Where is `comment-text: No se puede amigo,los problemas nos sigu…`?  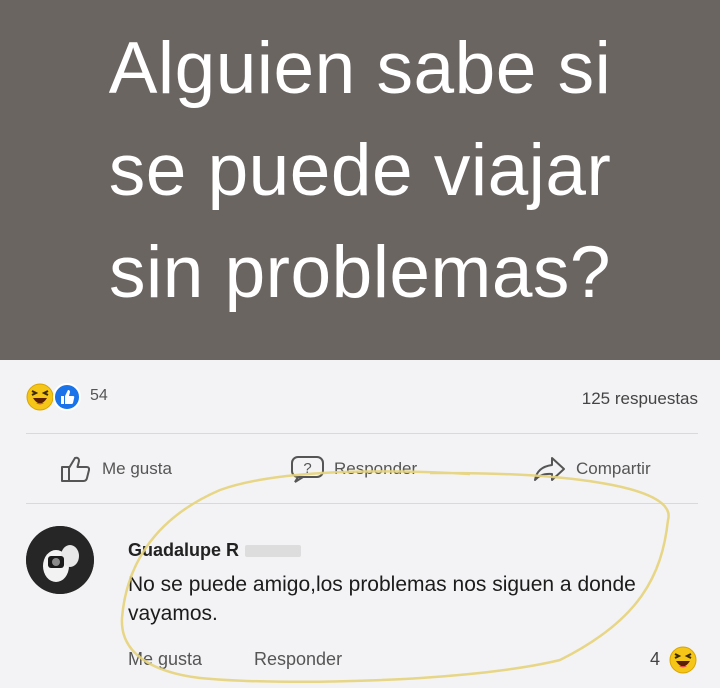 comment-text: No se puede amigo,los problemas nos sigu… is located at coordinates (382, 599).